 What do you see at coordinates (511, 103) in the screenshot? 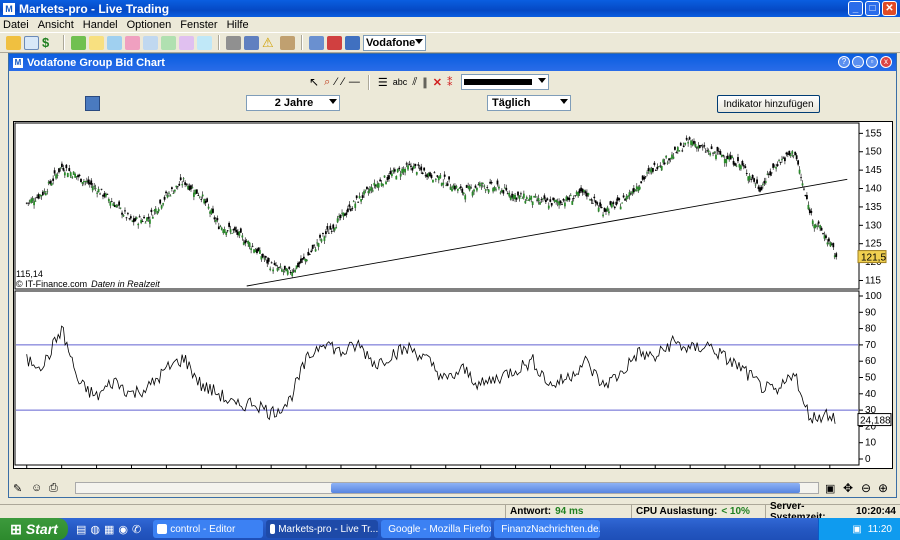
I see `interval-select-value: Täglich` at bounding box center [511, 103].